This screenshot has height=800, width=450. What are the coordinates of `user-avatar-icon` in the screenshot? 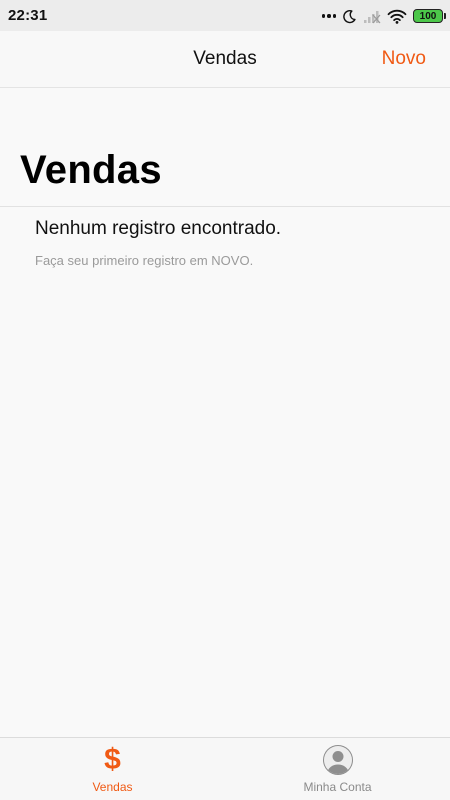 It's located at (338, 760).